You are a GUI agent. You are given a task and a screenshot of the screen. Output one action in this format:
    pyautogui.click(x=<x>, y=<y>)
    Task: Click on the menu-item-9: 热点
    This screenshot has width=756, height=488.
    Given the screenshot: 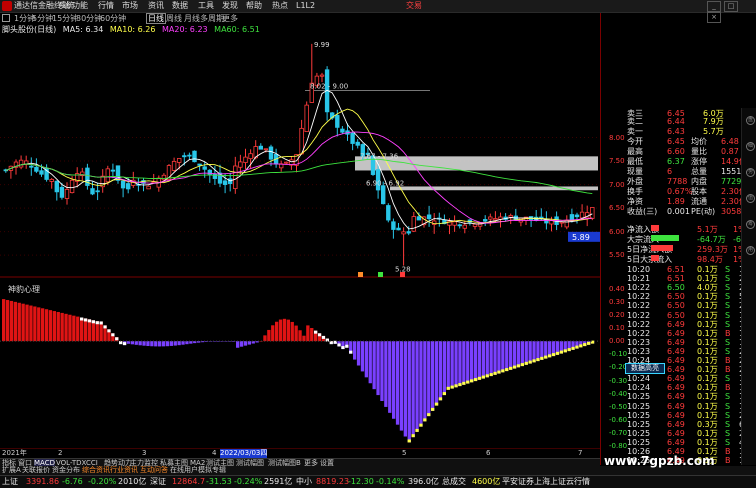 What is the action you would take?
    pyautogui.click(x=280, y=6)
    